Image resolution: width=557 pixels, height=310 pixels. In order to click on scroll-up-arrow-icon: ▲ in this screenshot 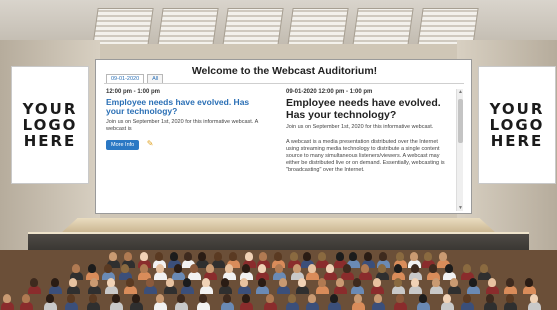, I will do `click(460, 92)`.